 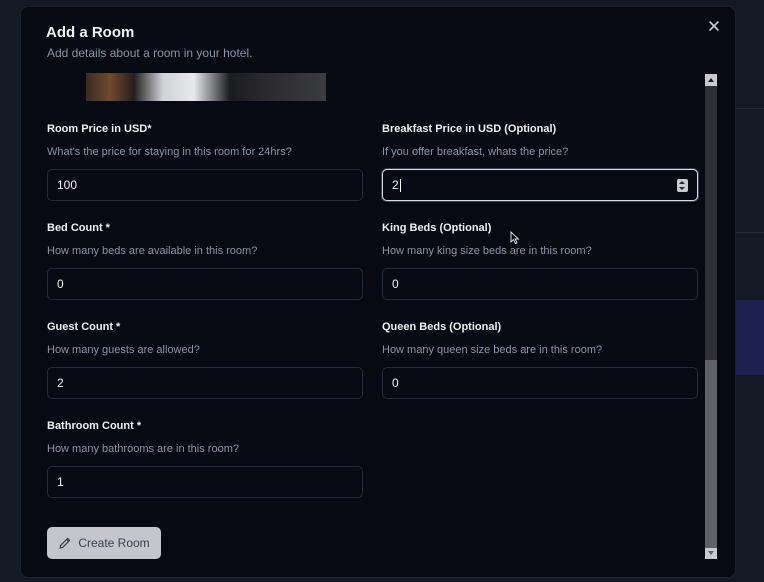 What do you see at coordinates (540, 284) in the screenshot?
I see `king-beds-input: 0` at bounding box center [540, 284].